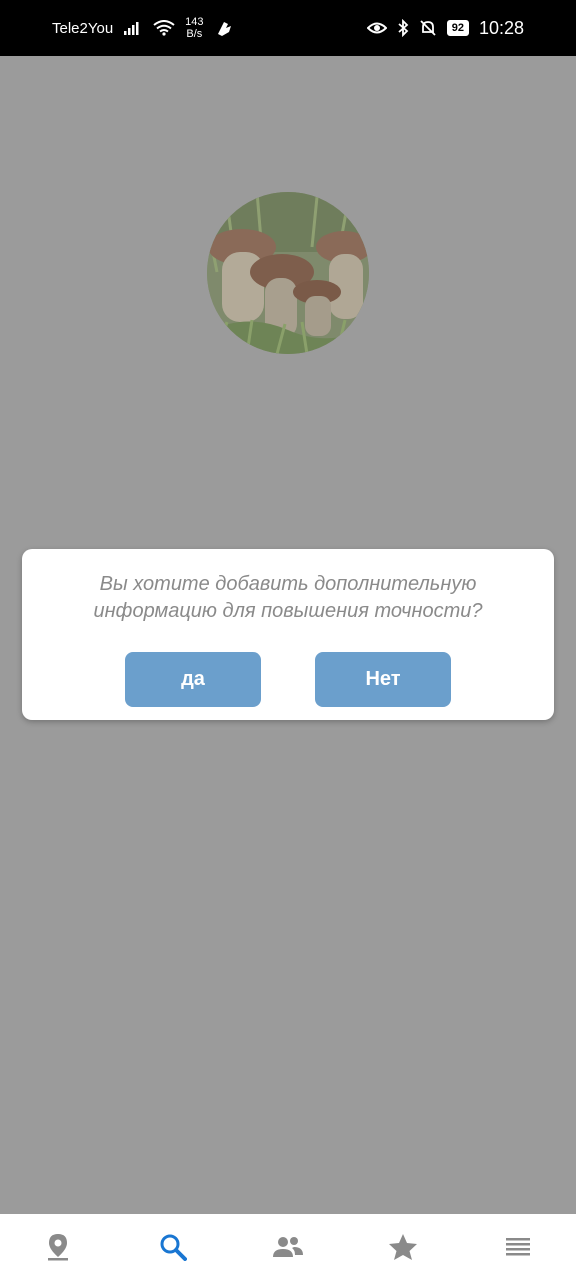 This screenshot has width=576, height=1280. What do you see at coordinates (193, 679) in the screenshot?
I see `yes-button: да` at bounding box center [193, 679].